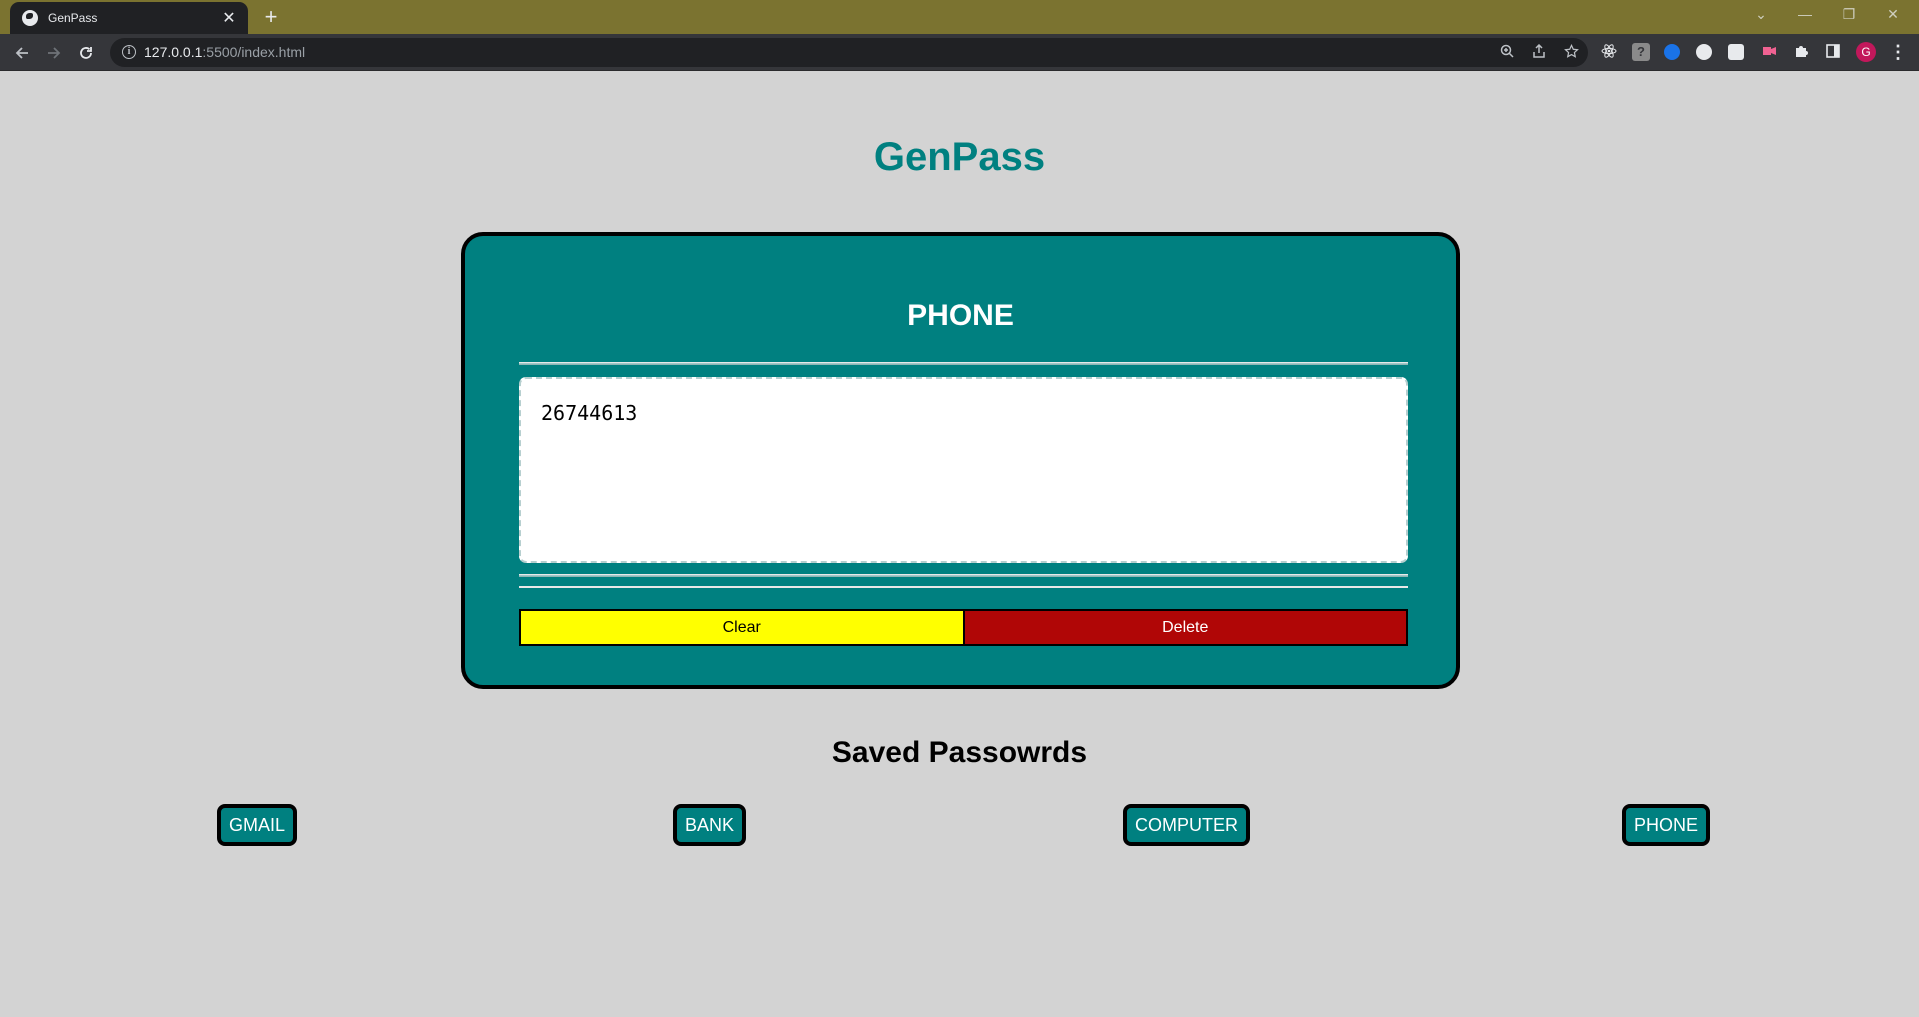 This screenshot has height=1017, width=1919. What do you see at coordinates (1769, 52) in the screenshot?
I see `recorder-extension-icon` at bounding box center [1769, 52].